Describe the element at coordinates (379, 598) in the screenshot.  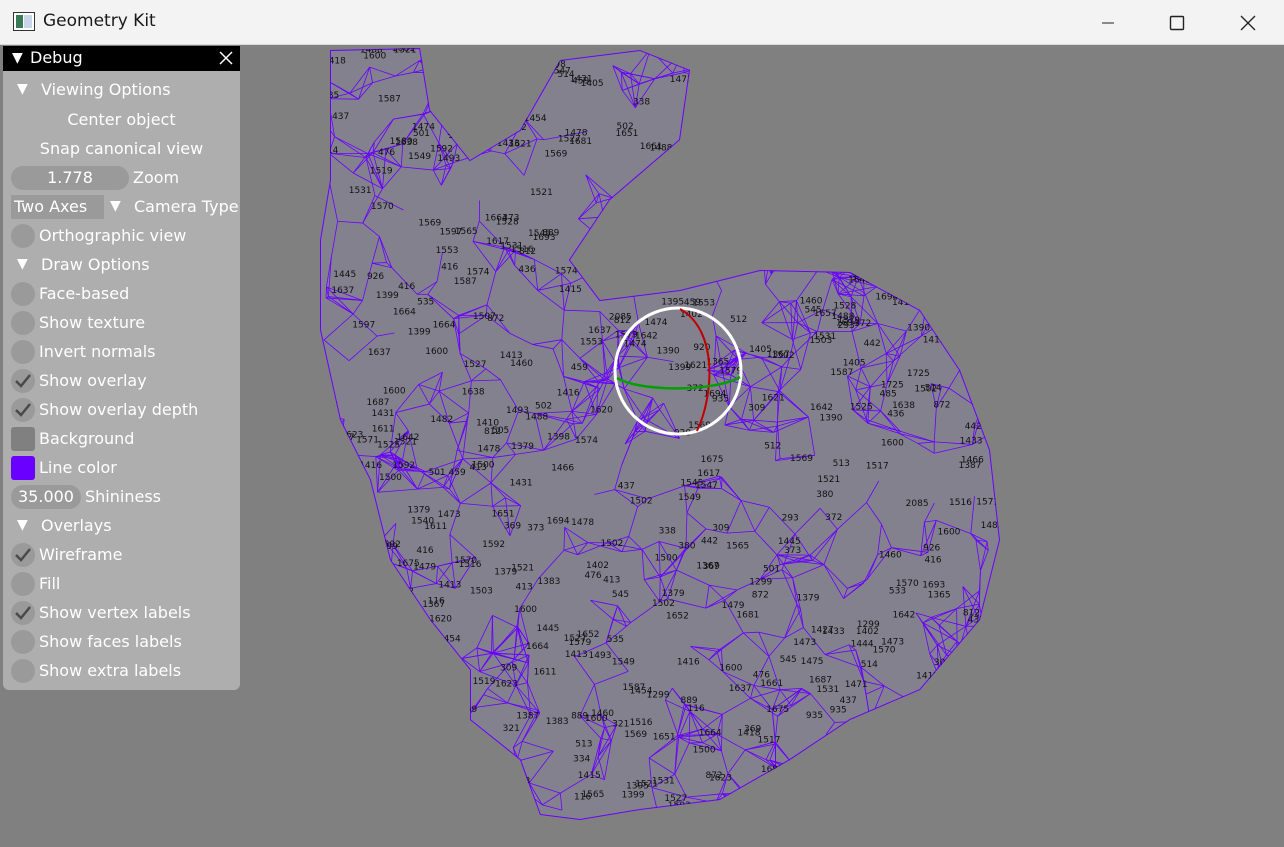
I see `vertex-label: 1725` at that location.